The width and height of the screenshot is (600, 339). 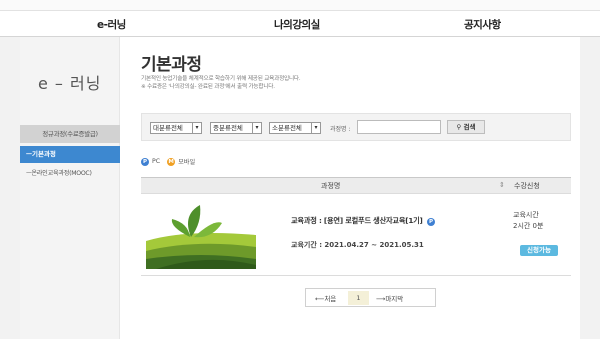 What do you see at coordinates (111, 24) in the screenshot?
I see `nav-item-elearning: e-러닝` at bounding box center [111, 24].